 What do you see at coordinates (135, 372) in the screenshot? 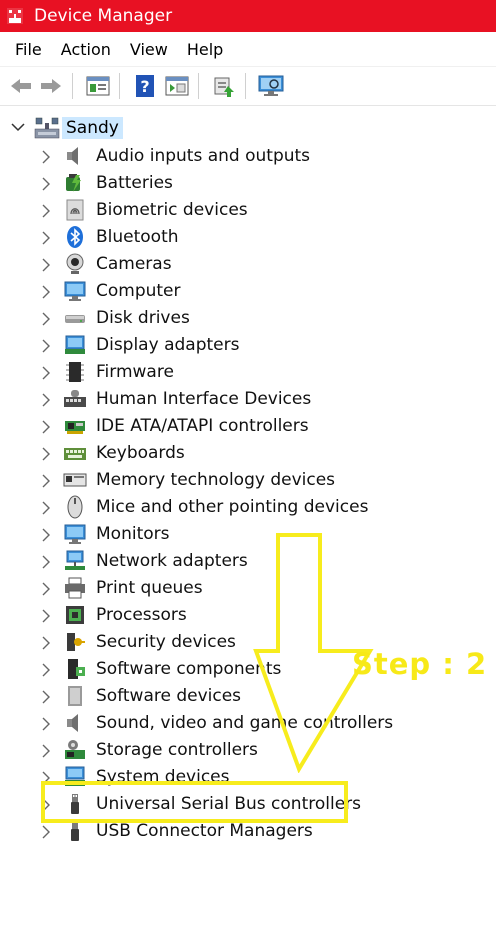
I see `tree-node-label: Firmware` at bounding box center [135, 372].